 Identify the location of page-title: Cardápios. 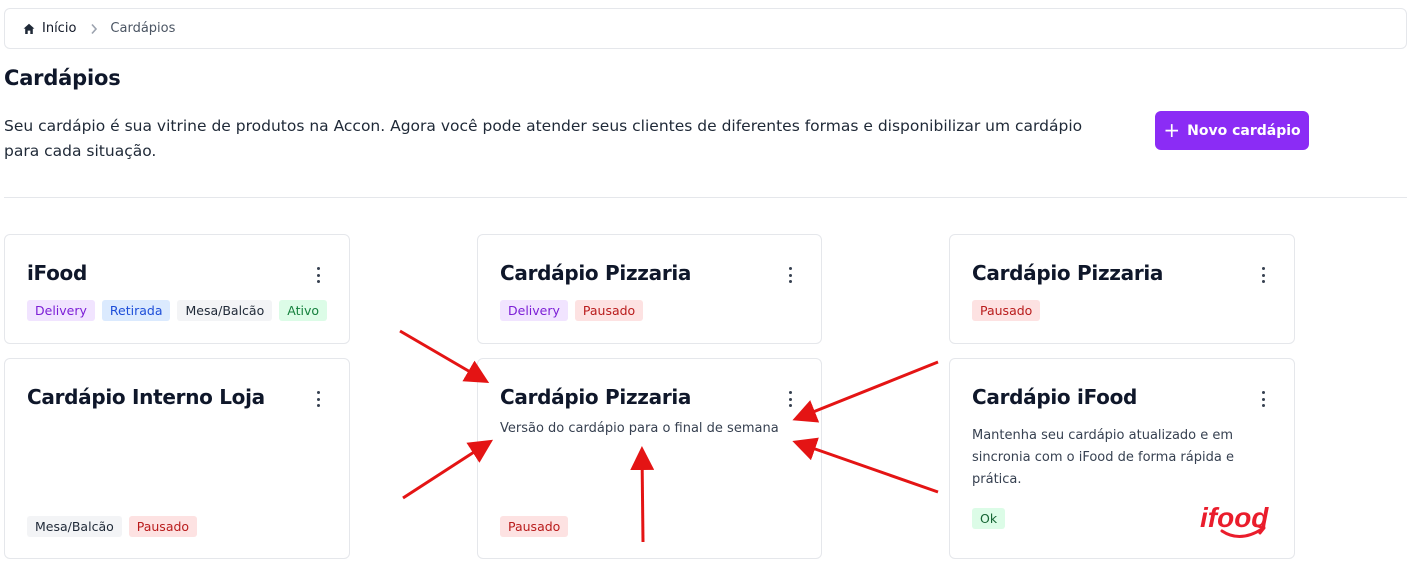
(62, 78).